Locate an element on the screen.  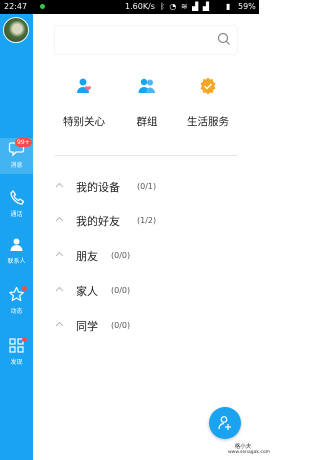
group-name: 我的好友 is located at coordinates (98, 221).